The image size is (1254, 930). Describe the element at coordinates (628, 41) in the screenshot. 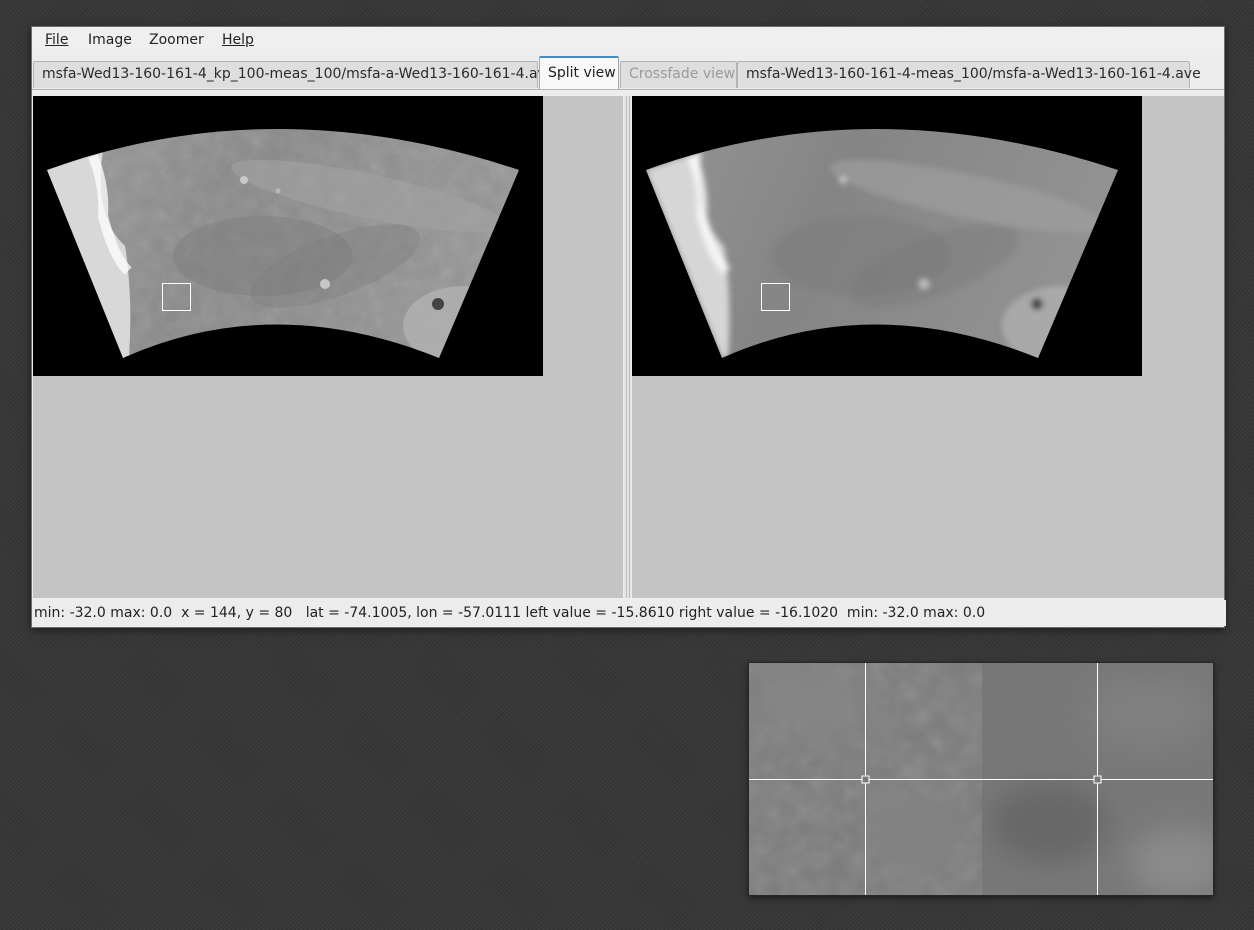

I see `menu-bar: File Image Zoomer Help` at that location.